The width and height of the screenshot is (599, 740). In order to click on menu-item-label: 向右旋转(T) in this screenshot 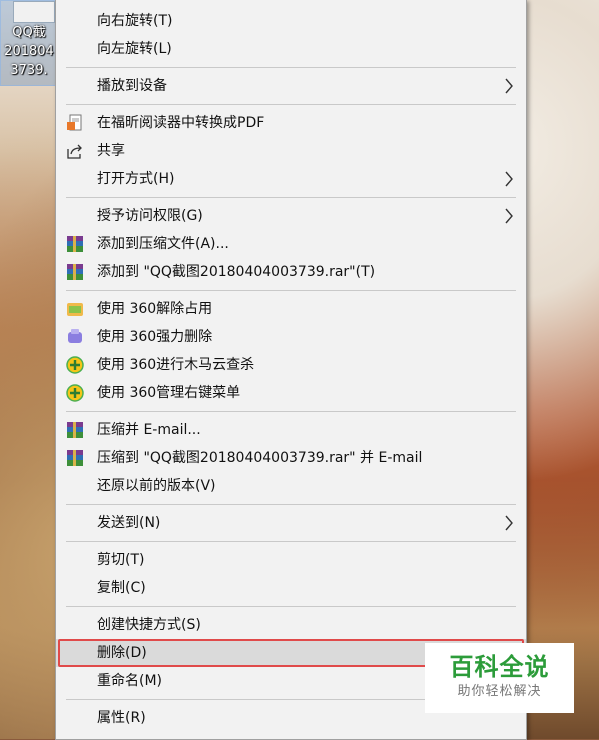, I will do `click(135, 21)`.